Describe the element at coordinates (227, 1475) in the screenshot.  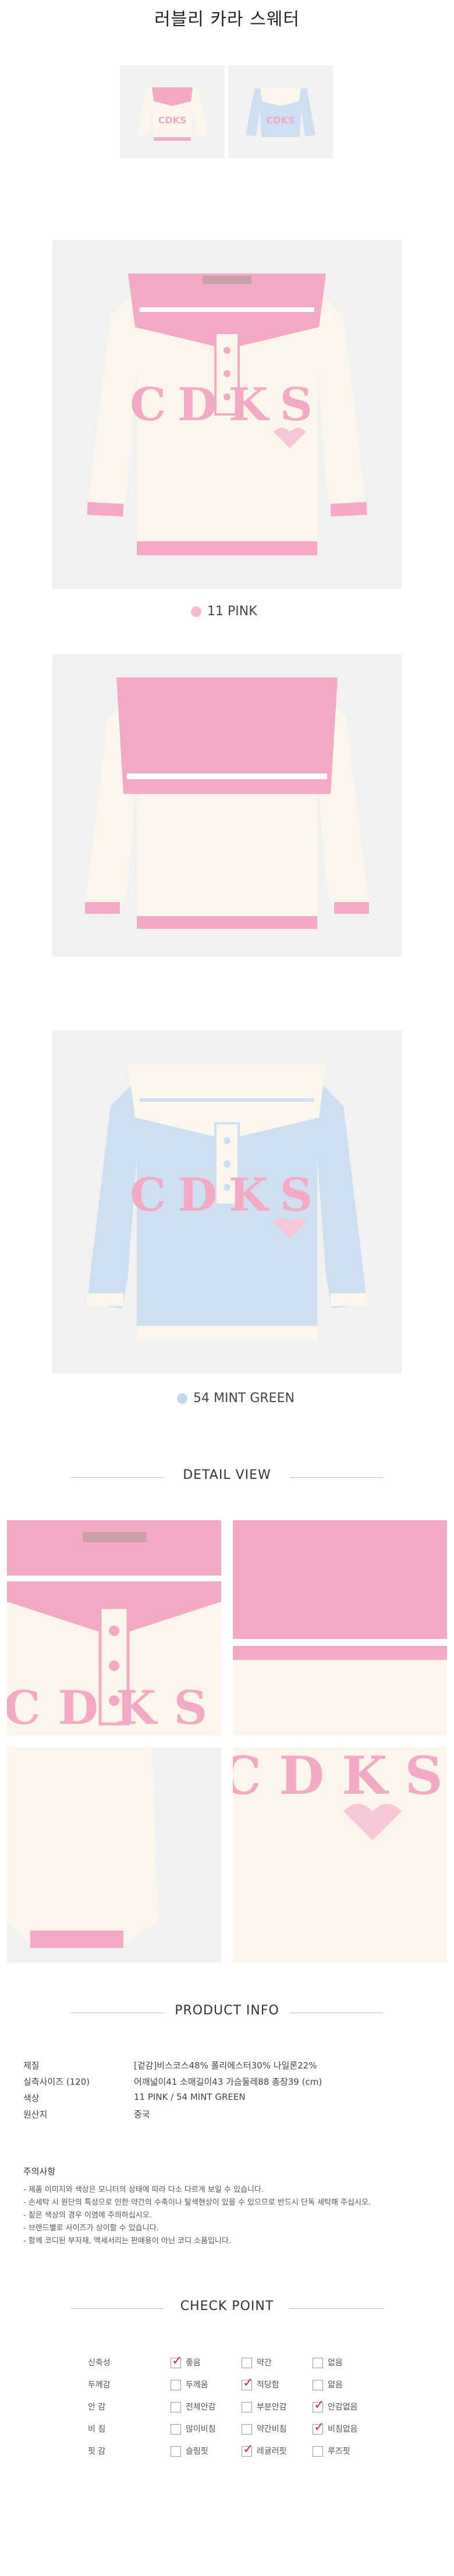
I see `detail-view-title: DETAIL VIEW` at that location.